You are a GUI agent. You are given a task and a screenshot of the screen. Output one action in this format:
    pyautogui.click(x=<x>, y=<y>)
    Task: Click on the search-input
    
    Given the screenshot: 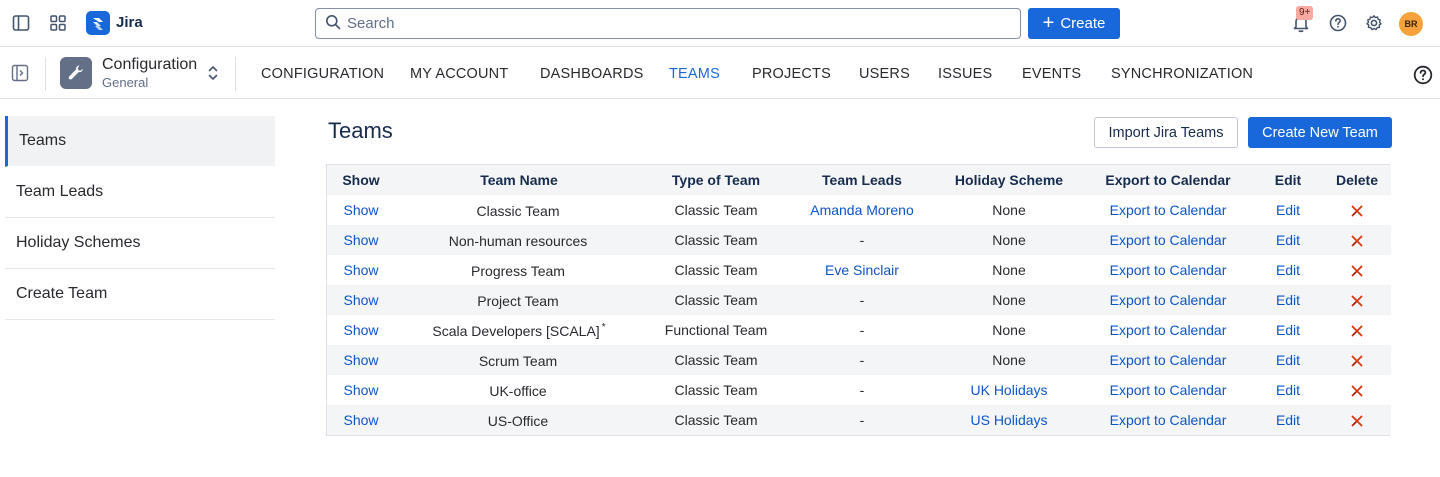 What is the action you would take?
    pyautogui.click(x=647, y=23)
    